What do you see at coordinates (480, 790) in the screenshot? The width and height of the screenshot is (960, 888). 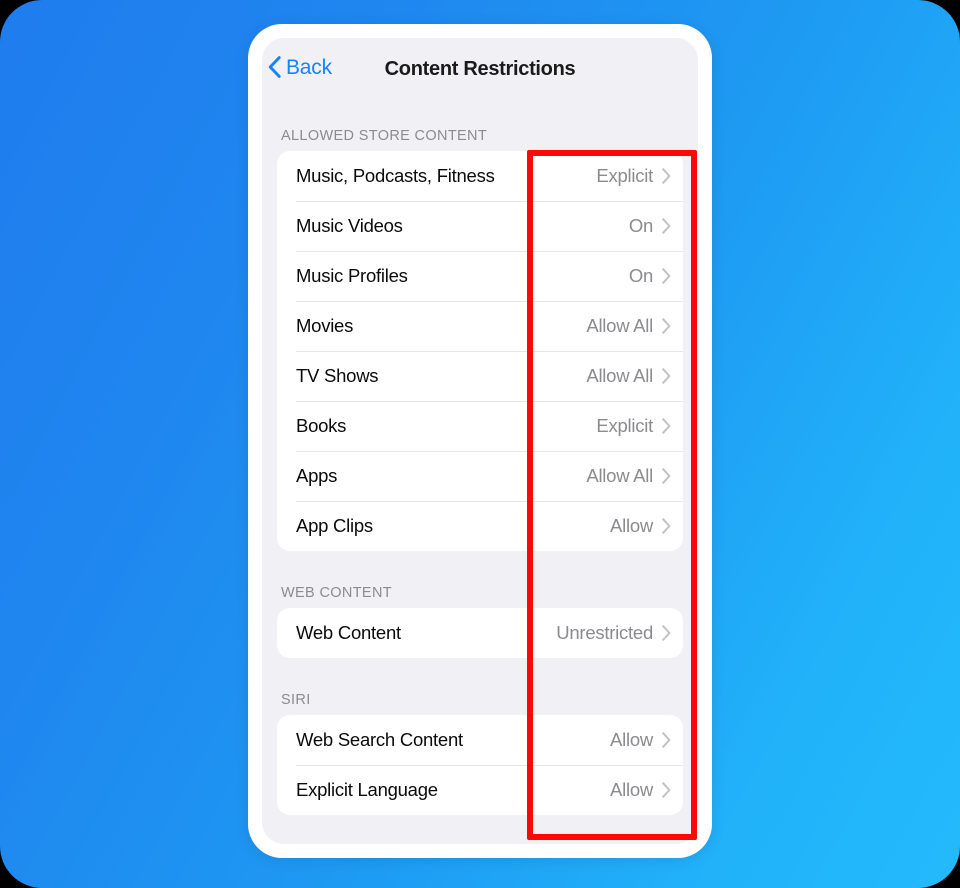 I see `table-row: Explicit Language Allow` at bounding box center [480, 790].